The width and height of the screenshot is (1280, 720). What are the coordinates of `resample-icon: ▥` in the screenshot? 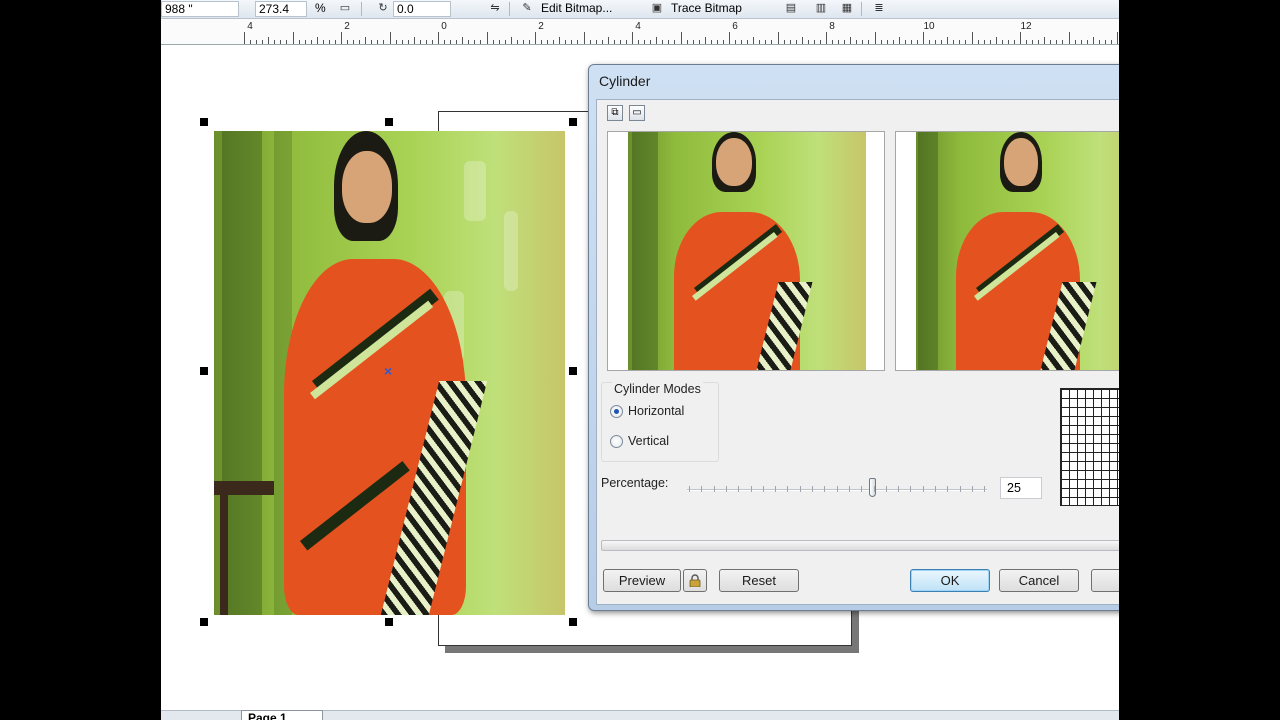 It's located at (821, 8).